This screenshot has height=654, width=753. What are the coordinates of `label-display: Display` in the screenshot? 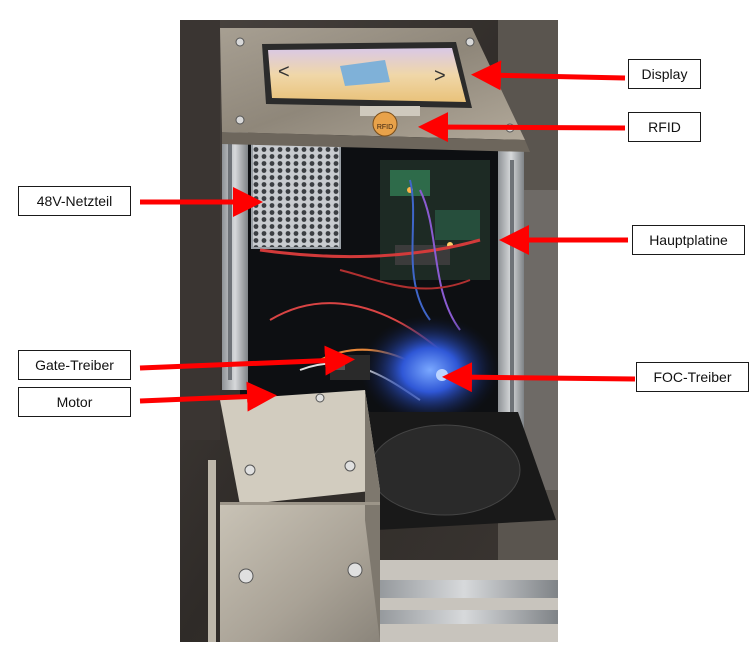 It's located at (664, 74).